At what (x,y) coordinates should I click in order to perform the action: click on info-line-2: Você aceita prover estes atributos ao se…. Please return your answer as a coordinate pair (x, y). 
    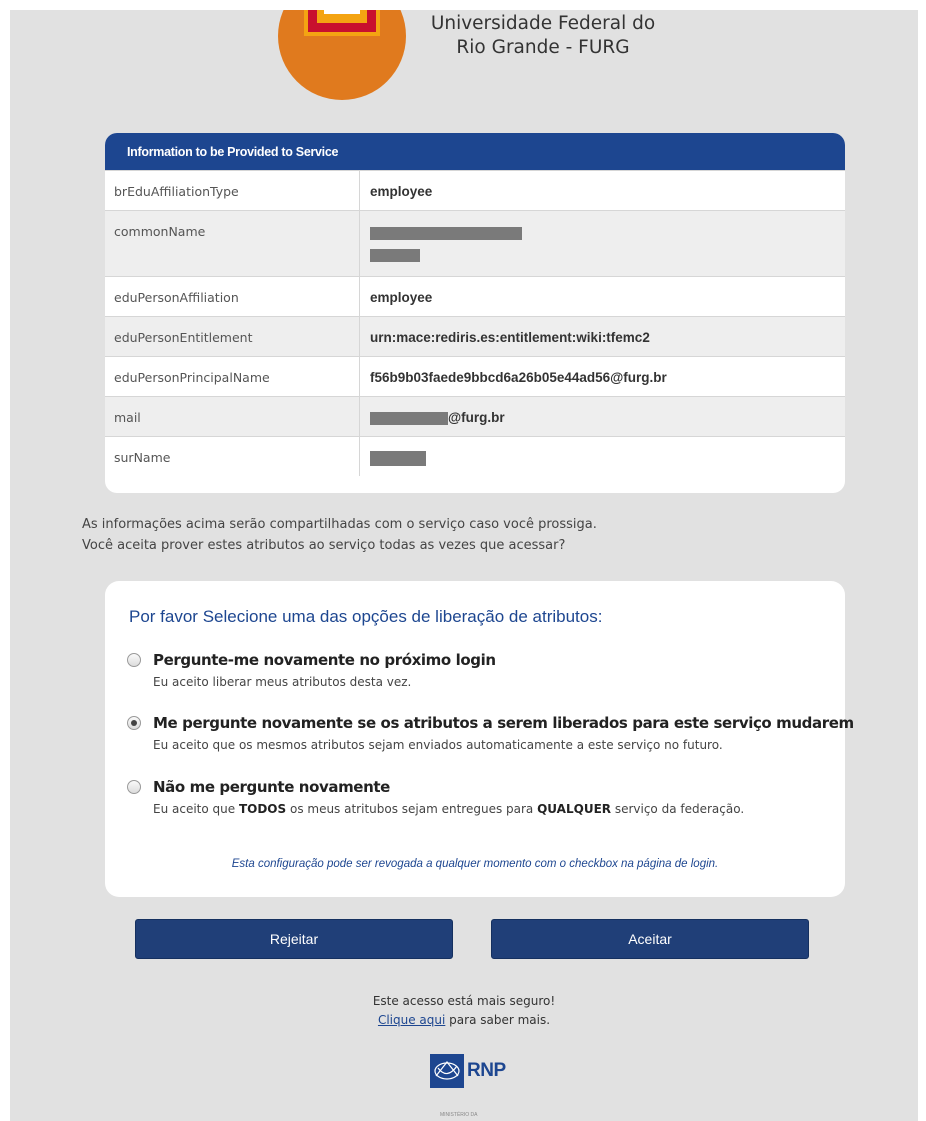
    Looking at the image, I should click on (324, 545).